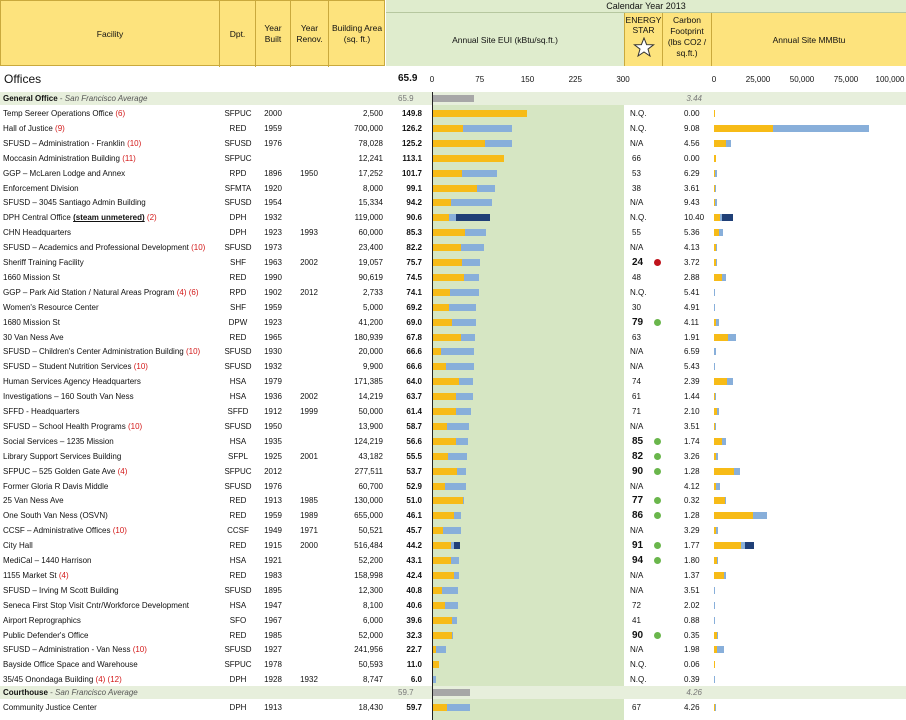 The height and width of the screenshot is (720, 906). I want to click on year-renov-cell: 1971, so click(309, 531).